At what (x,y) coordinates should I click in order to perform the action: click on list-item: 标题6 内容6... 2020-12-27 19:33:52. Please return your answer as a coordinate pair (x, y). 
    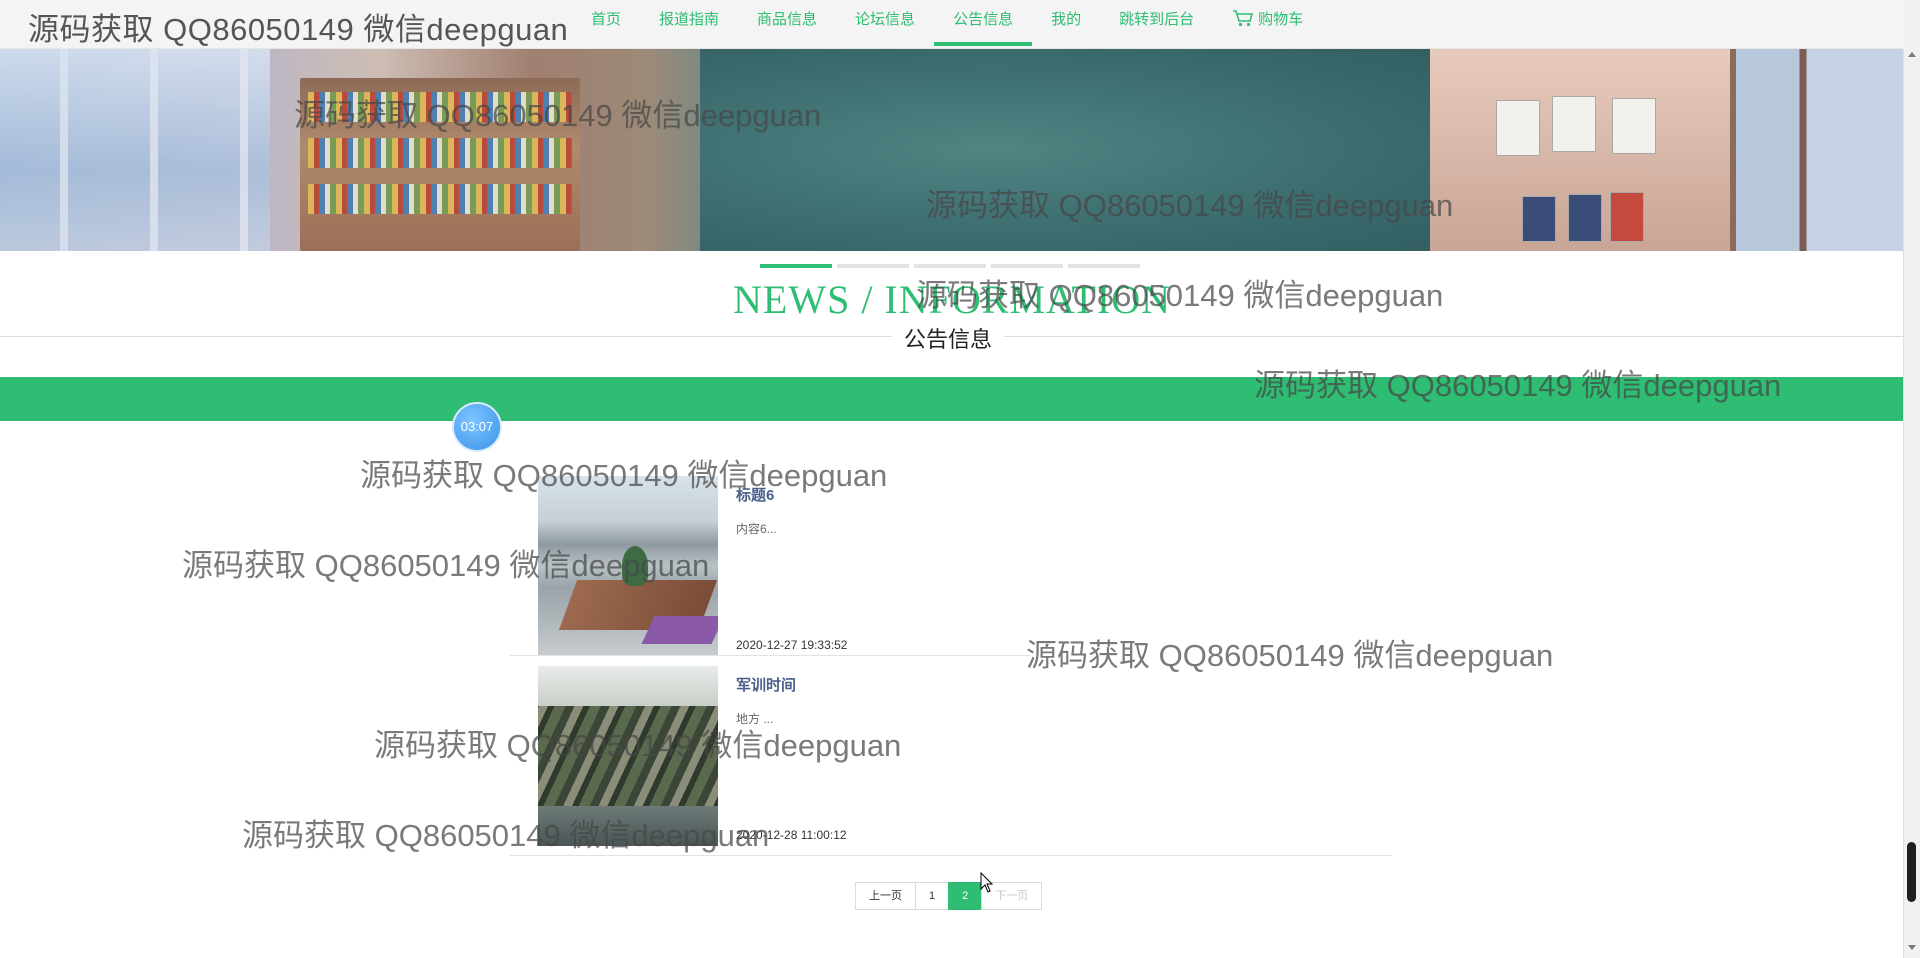
    Looking at the image, I should click on (951, 566).